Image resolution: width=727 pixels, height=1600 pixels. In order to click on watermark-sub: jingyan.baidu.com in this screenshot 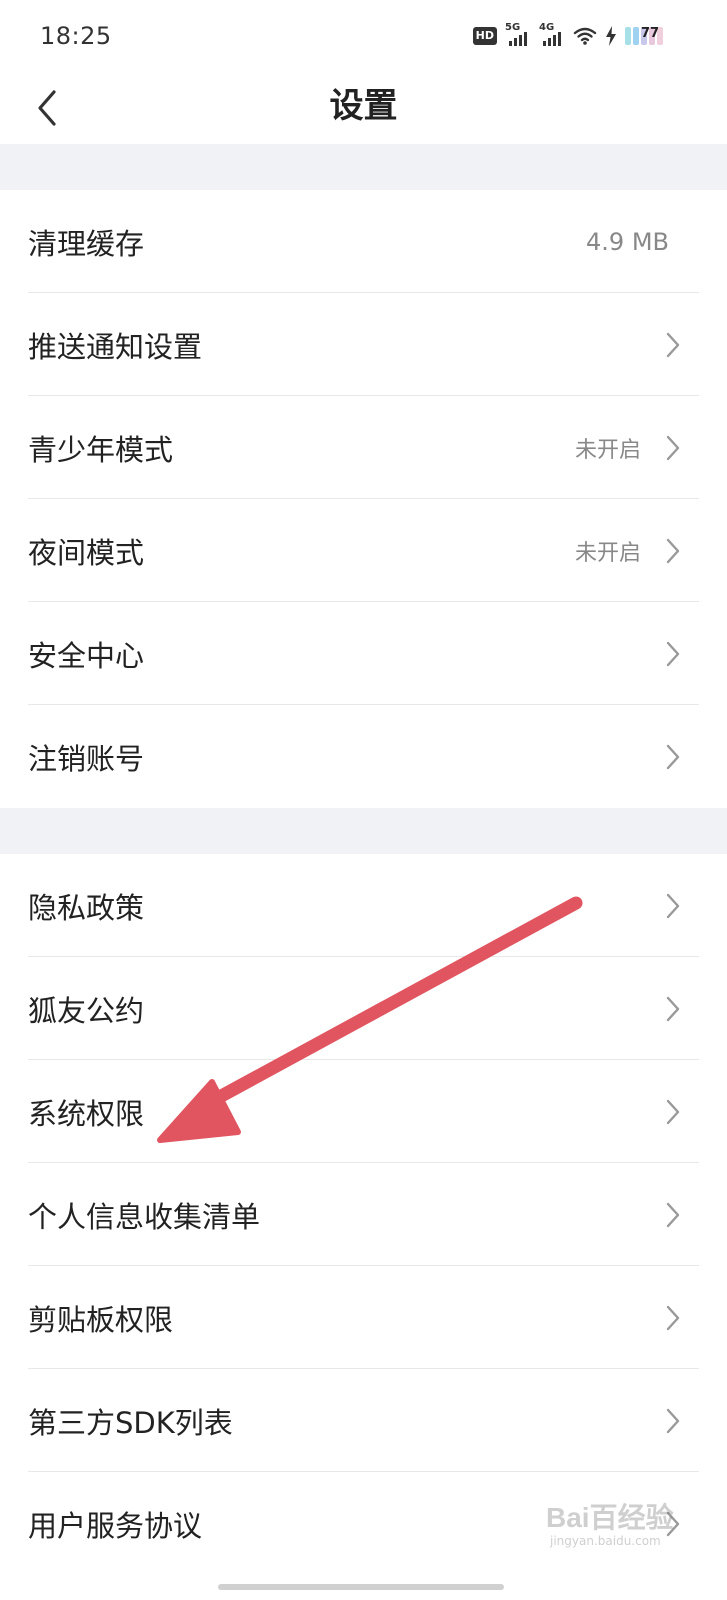, I will do `click(605, 1541)`.